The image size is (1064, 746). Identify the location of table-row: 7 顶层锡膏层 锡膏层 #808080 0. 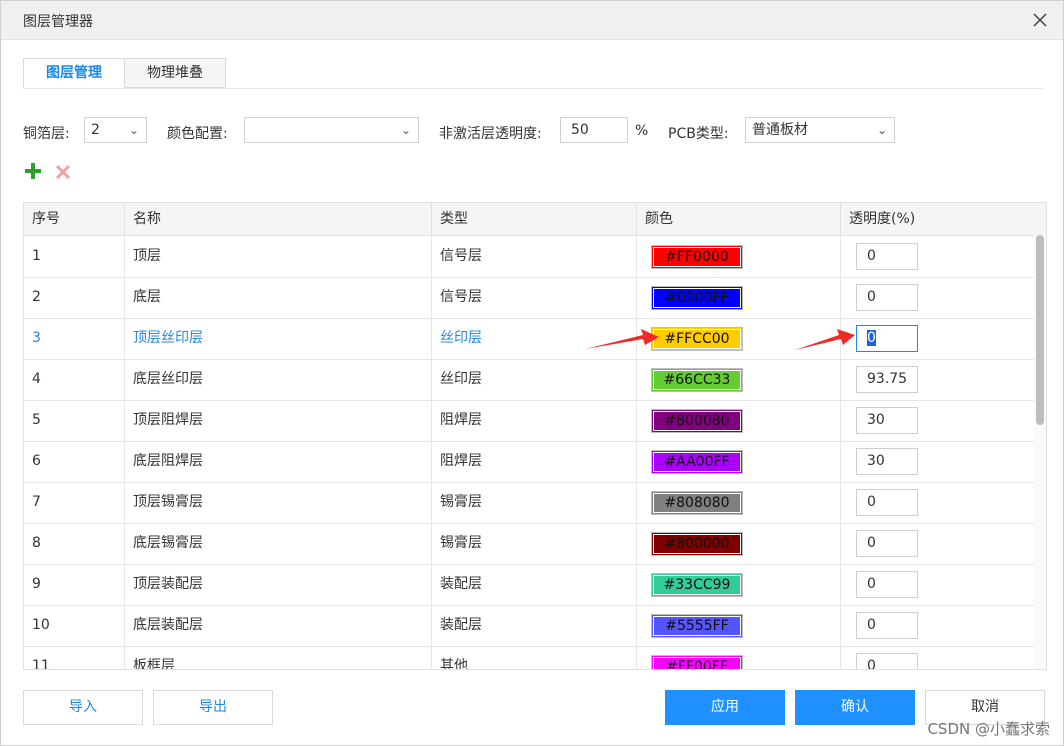
(529, 503).